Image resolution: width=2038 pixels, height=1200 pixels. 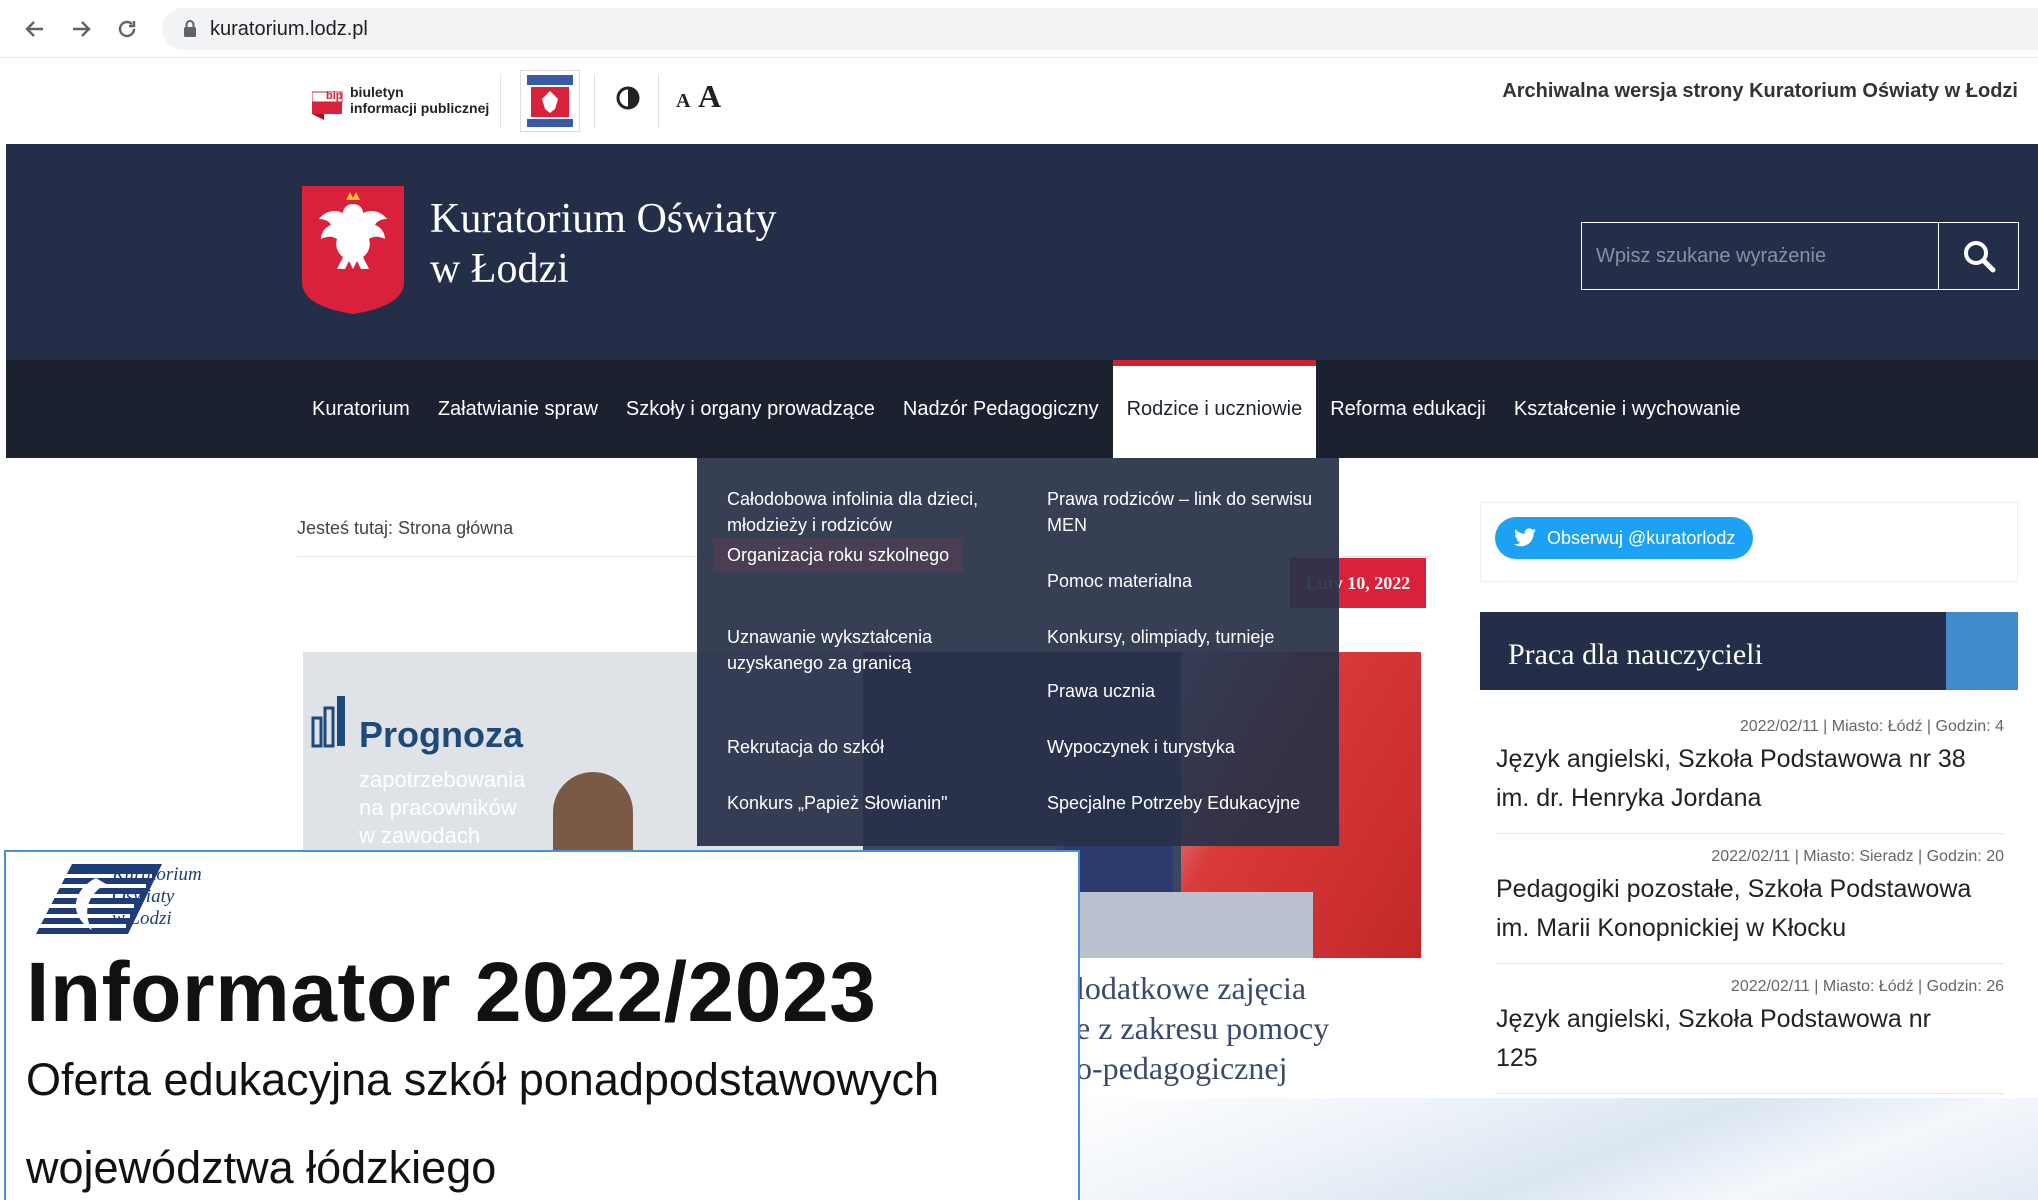 What do you see at coordinates (628, 98) in the screenshot?
I see `contrast-icon` at bounding box center [628, 98].